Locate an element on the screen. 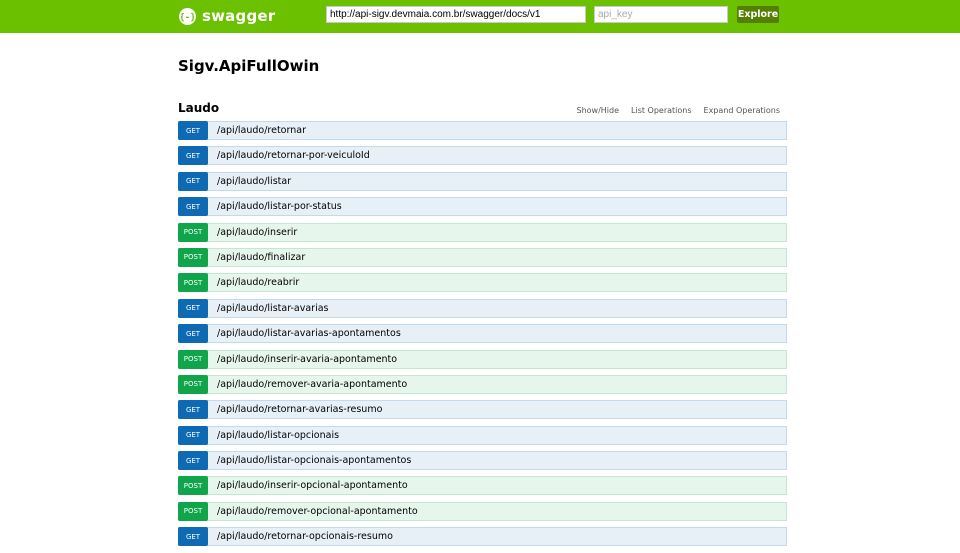 This screenshot has height=553, width=960. page-title: Sigv.ApiFullOwin is located at coordinates (249, 66).